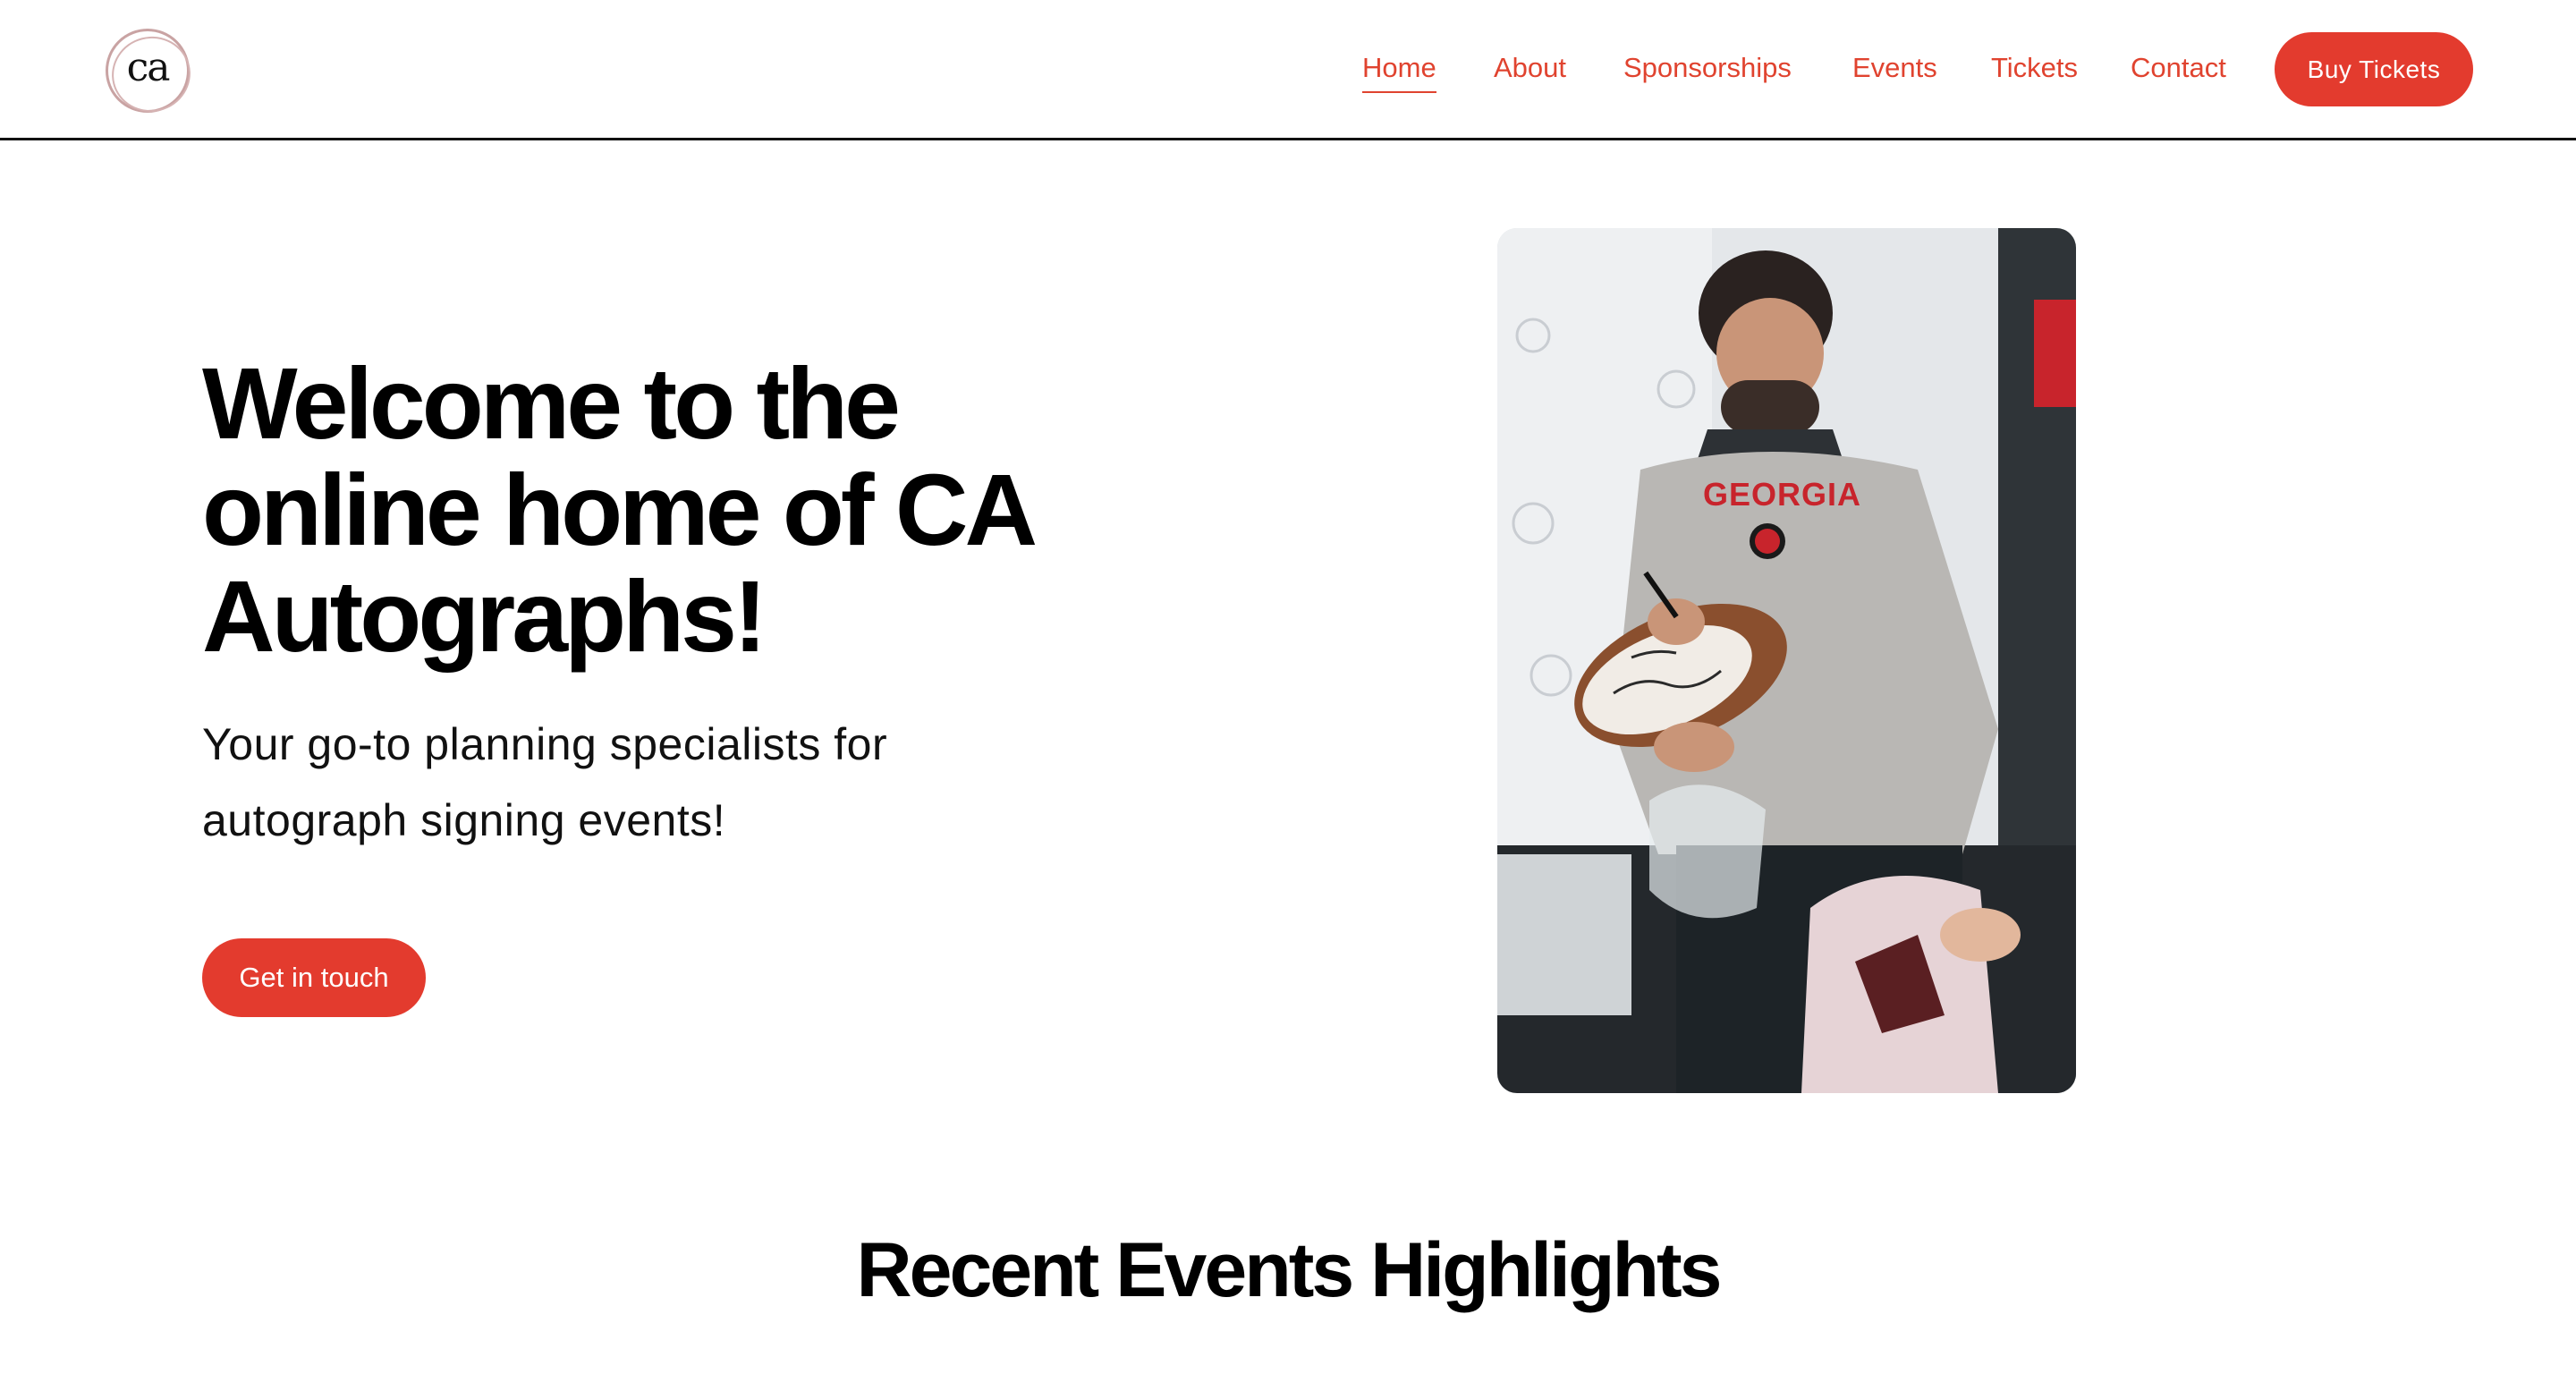 The width and height of the screenshot is (2576, 1374). I want to click on svg-text: GEORGIA, so click(1782, 494).